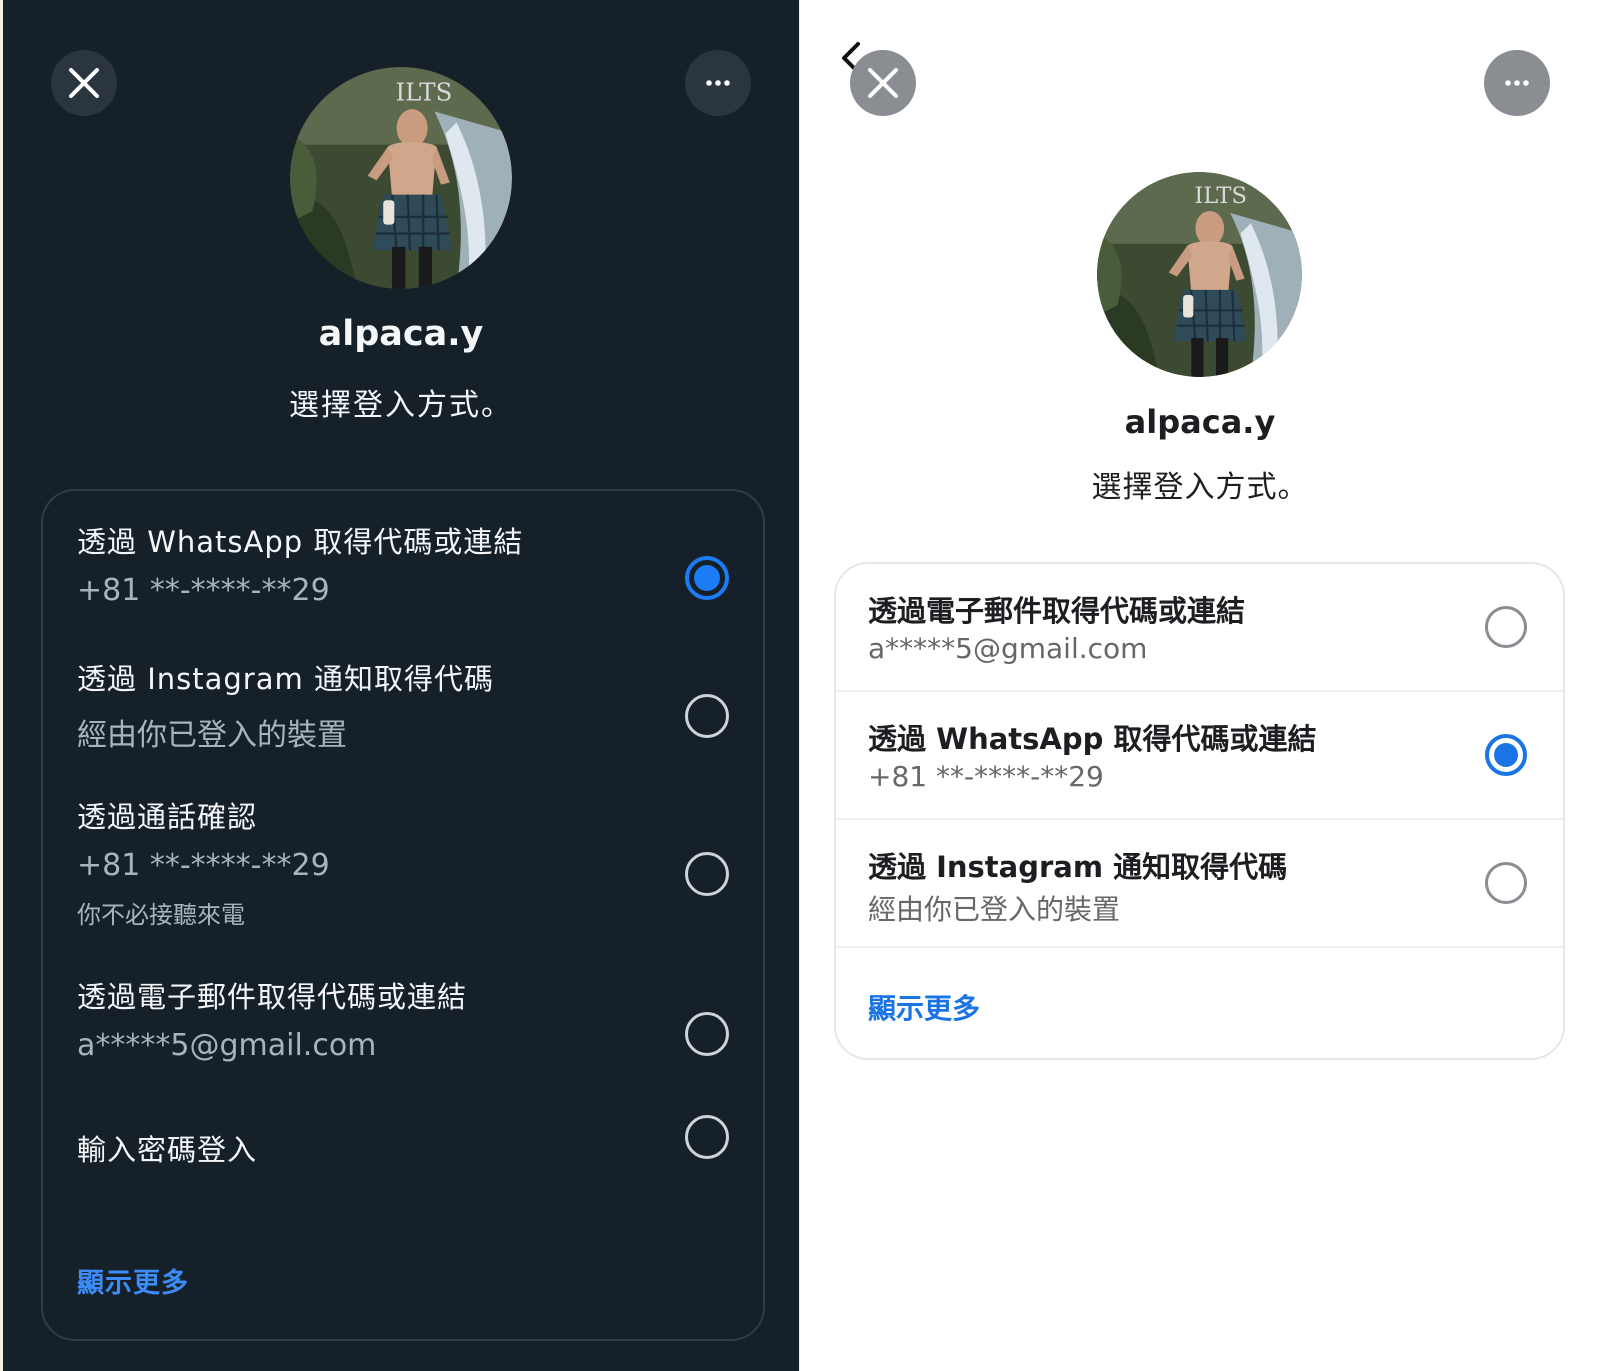  I want to click on option-password: 輸入密碼登入, so click(403, 1142).